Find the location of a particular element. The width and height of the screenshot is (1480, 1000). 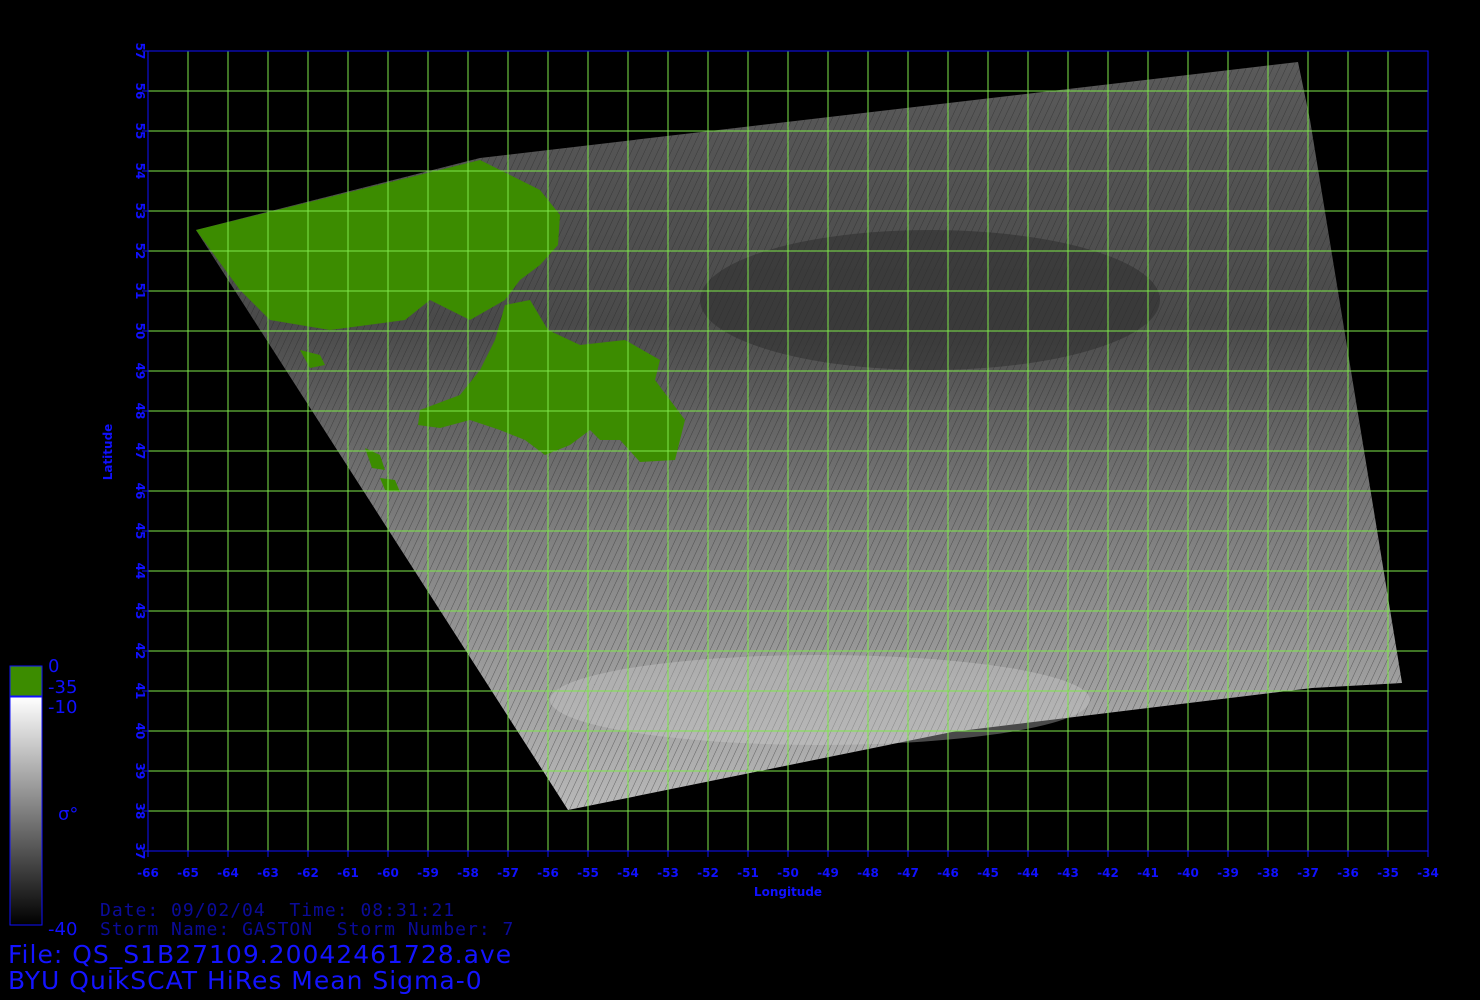

lat-tick-label: 41 is located at coordinates (140, 691).